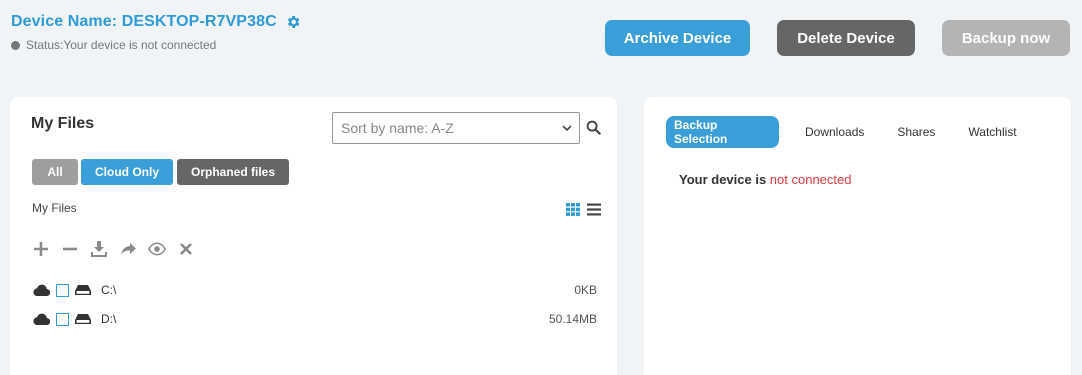 The height and width of the screenshot is (375, 1082). What do you see at coordinates (127, 172) in the screenshot?
I see `filter-cloud-only-button: Cloud Only` at bounding box center [127, 172].